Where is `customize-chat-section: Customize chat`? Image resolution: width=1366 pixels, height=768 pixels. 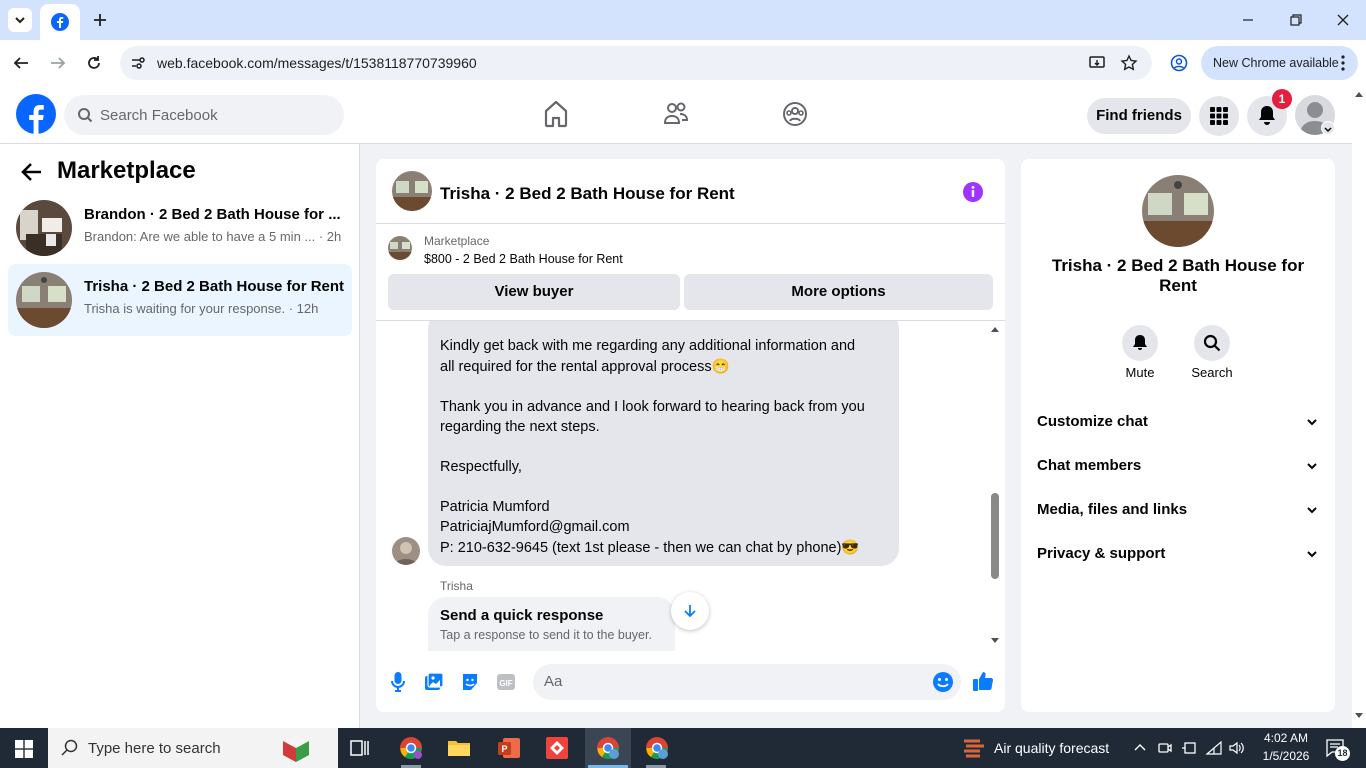 customize-chat-section: Customize chat is located at coordinates (1178, 421).